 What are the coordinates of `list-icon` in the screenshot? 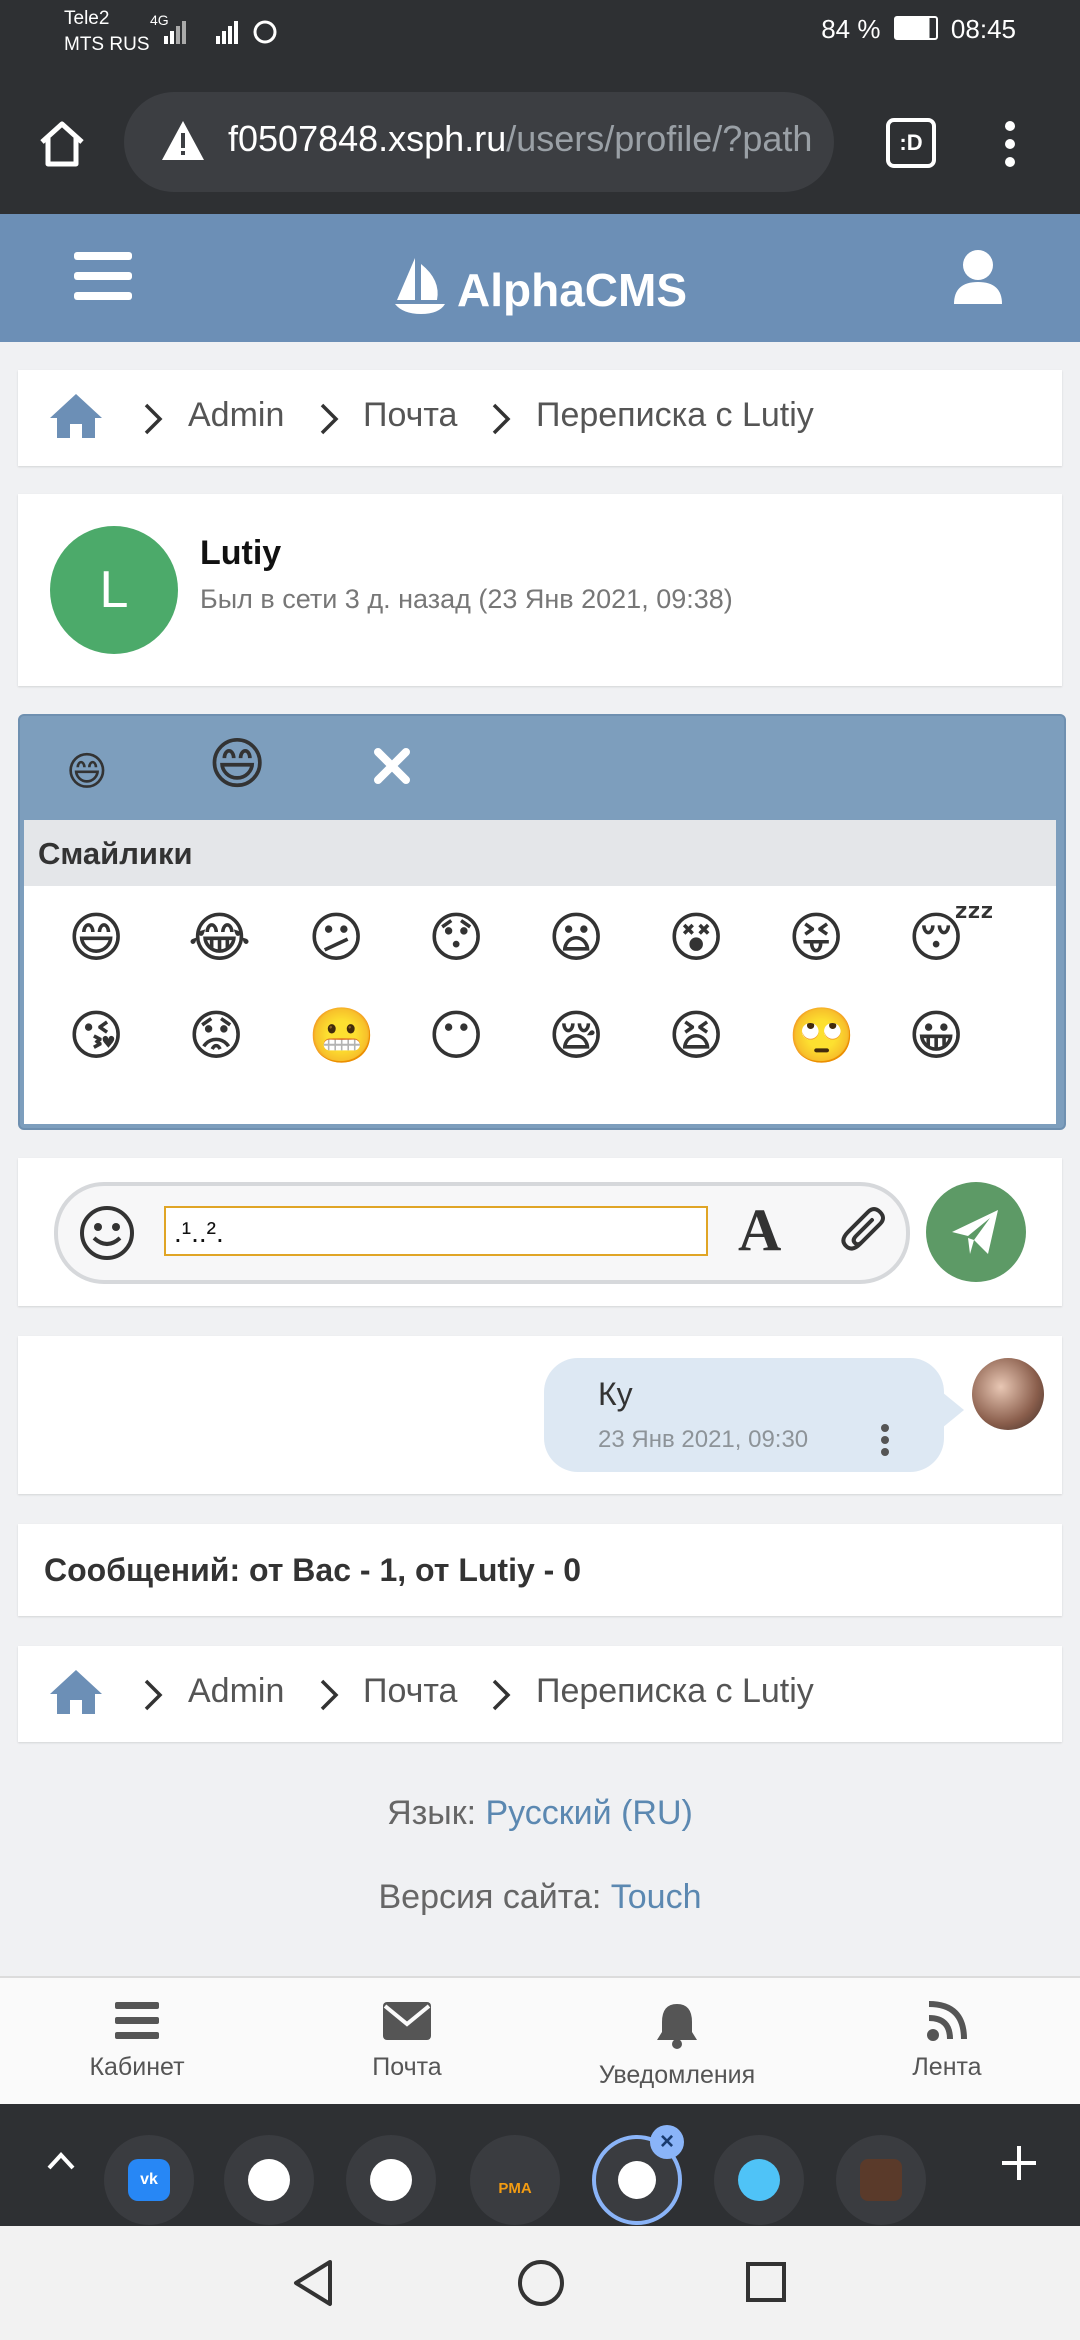 It's located at (137, 2020).